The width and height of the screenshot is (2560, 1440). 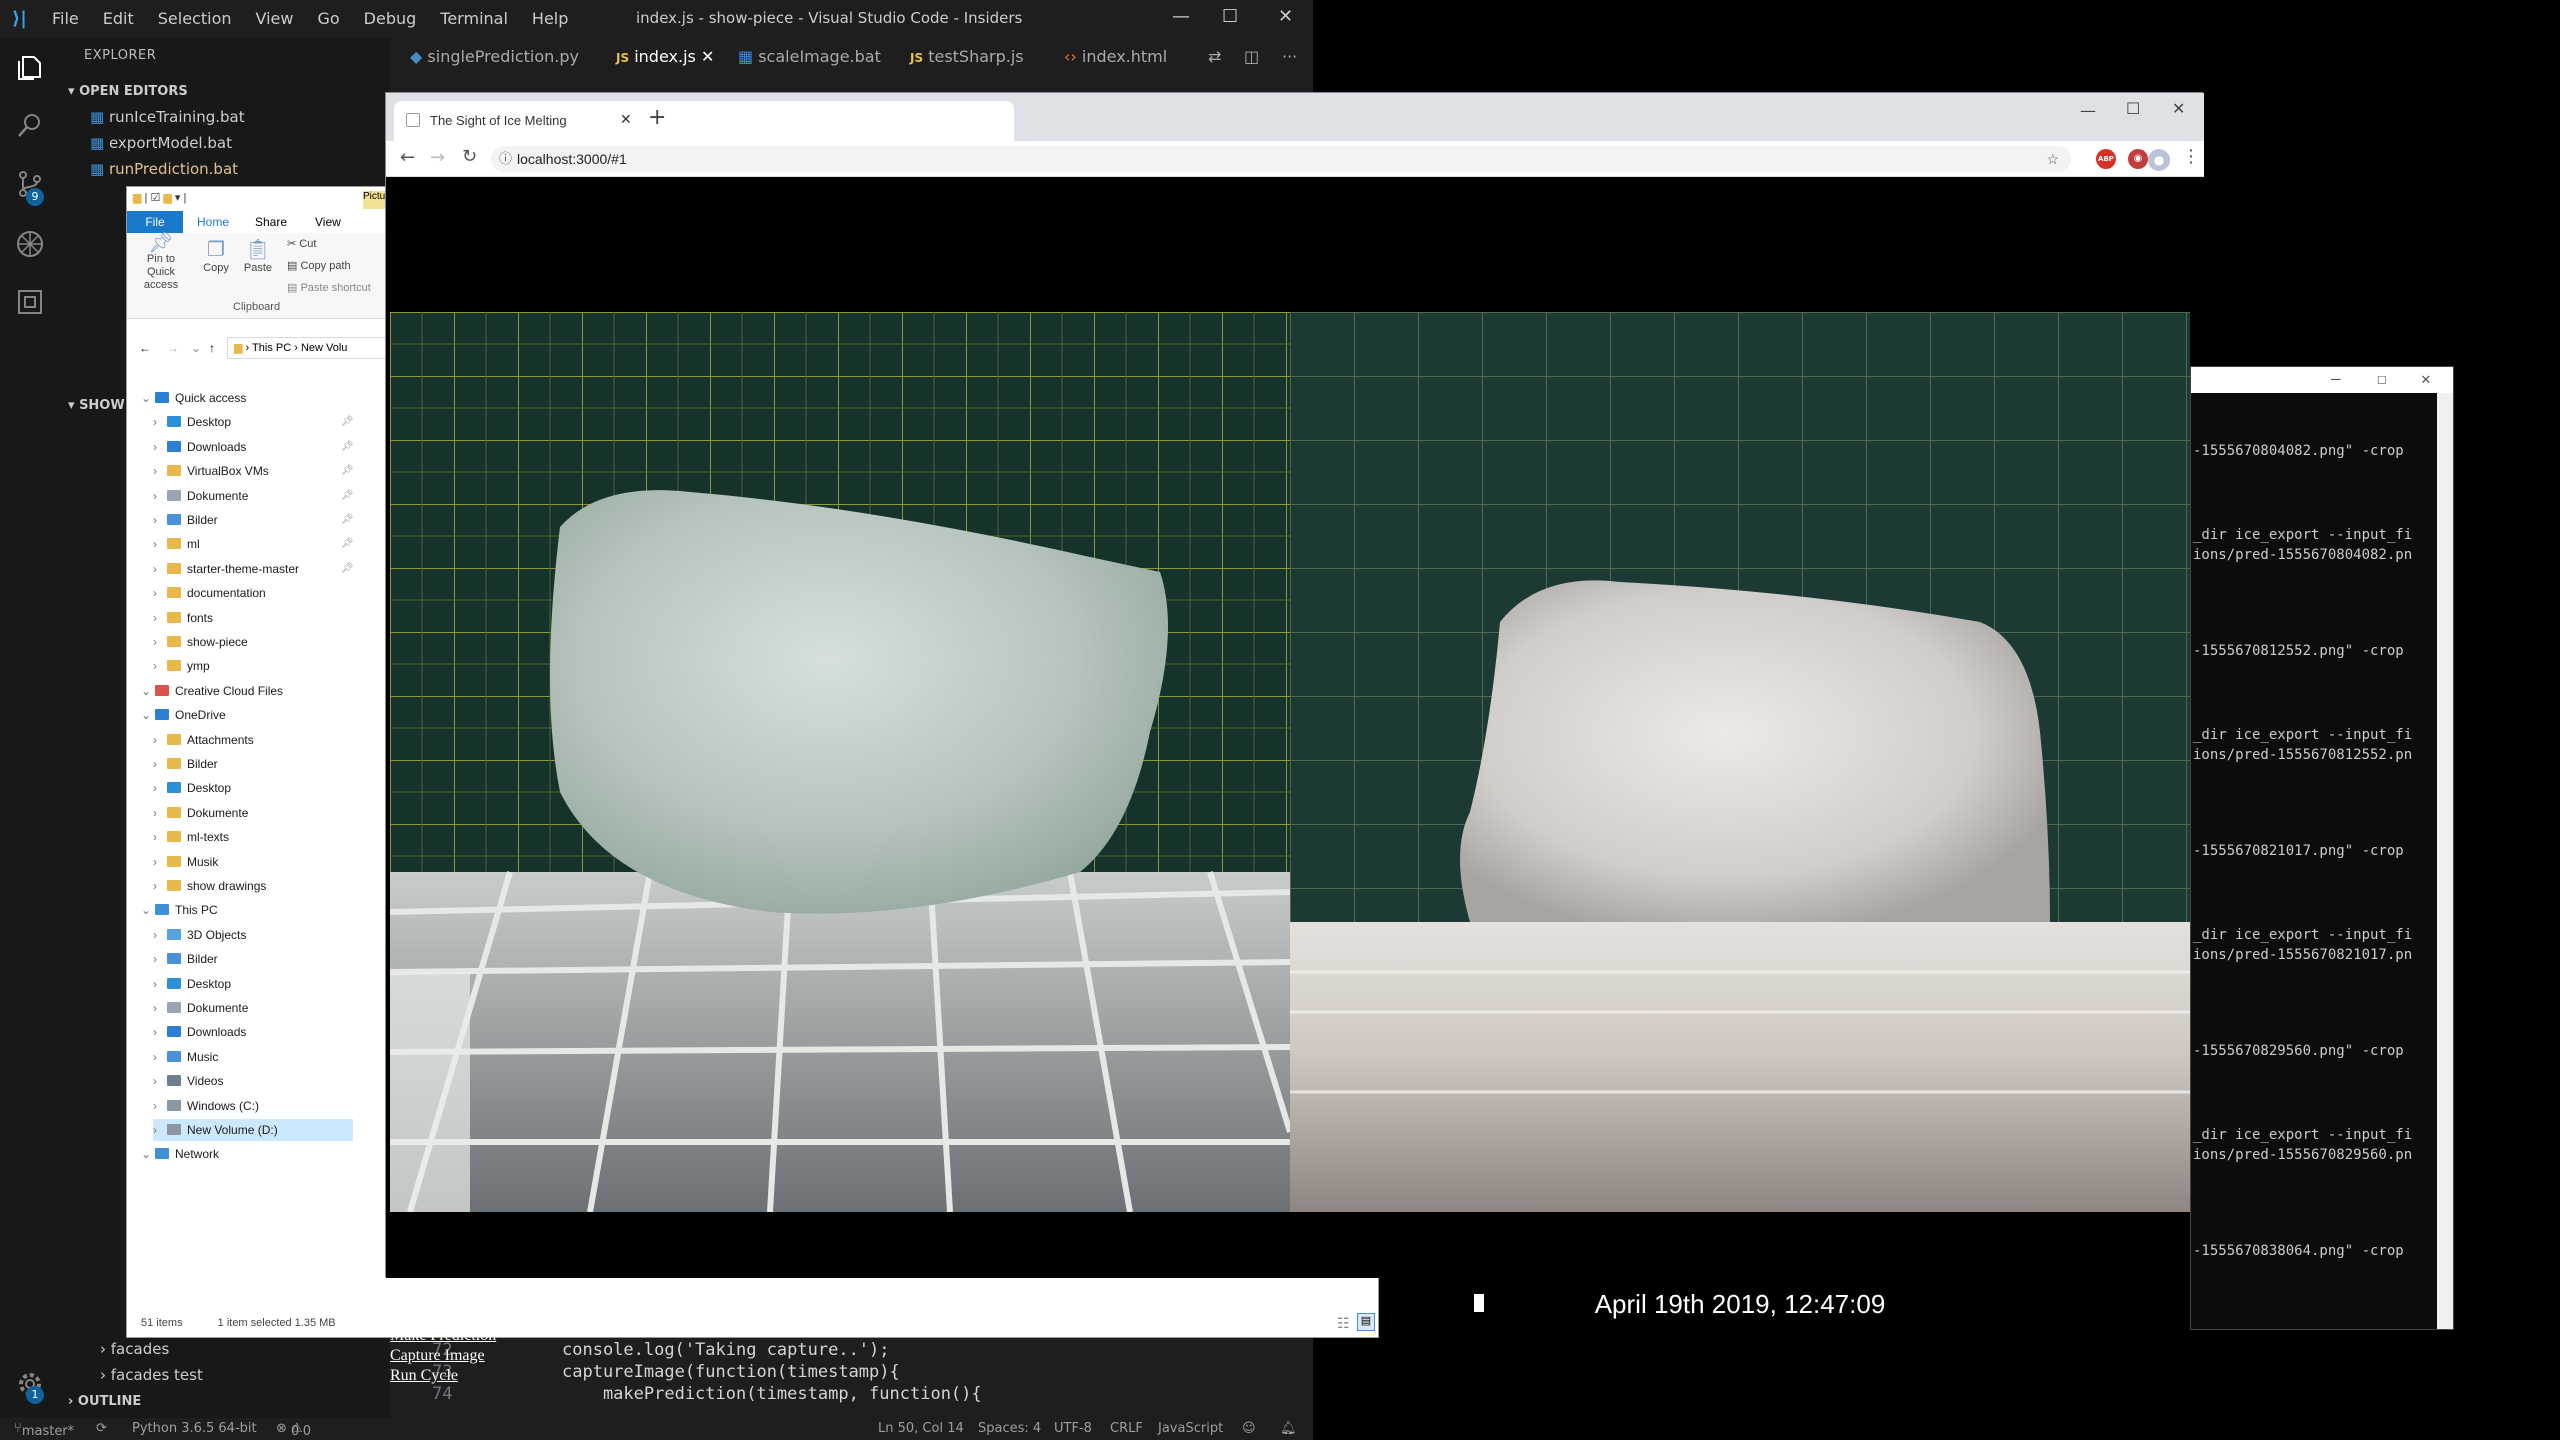 What do you see at coordinates (1249, 1428) in the screenshot?
I see `feedback-icon: ☺` at bounding box center [1249, 1428].